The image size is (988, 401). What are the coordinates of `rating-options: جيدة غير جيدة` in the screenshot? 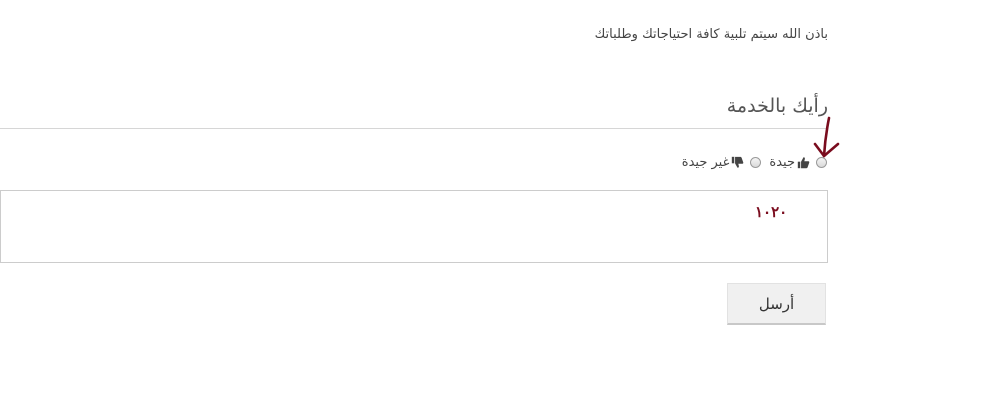 It's located at (754, 162).